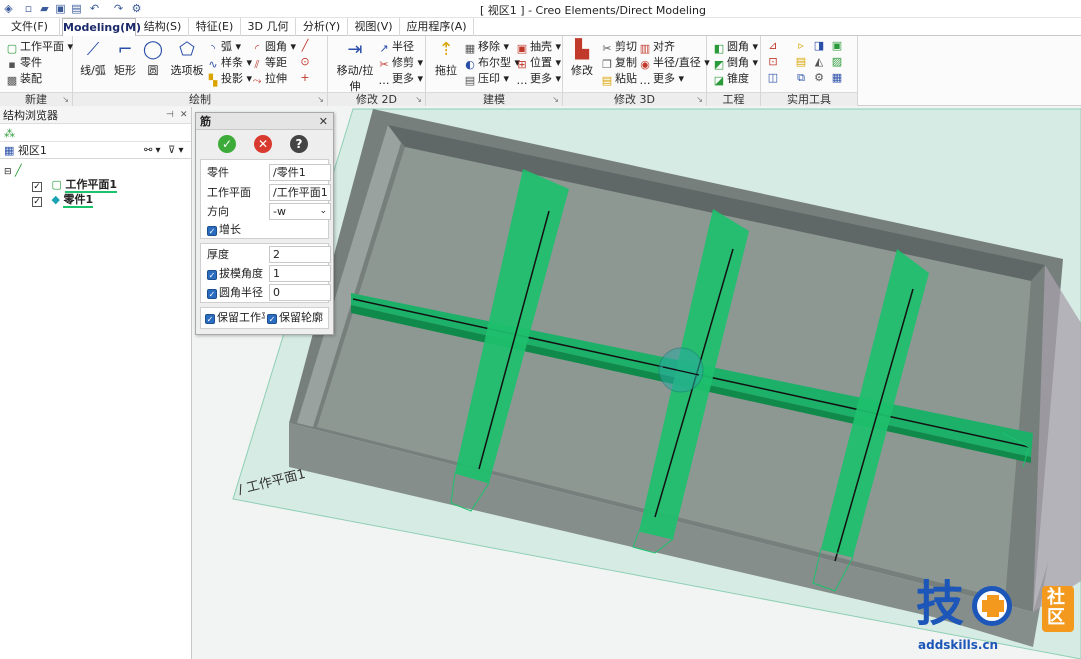 Image resolution: width=1081 pixels, height=659 pixels. I want to click on binoculars-icon: ⚯ ▾, so click(152, 151).